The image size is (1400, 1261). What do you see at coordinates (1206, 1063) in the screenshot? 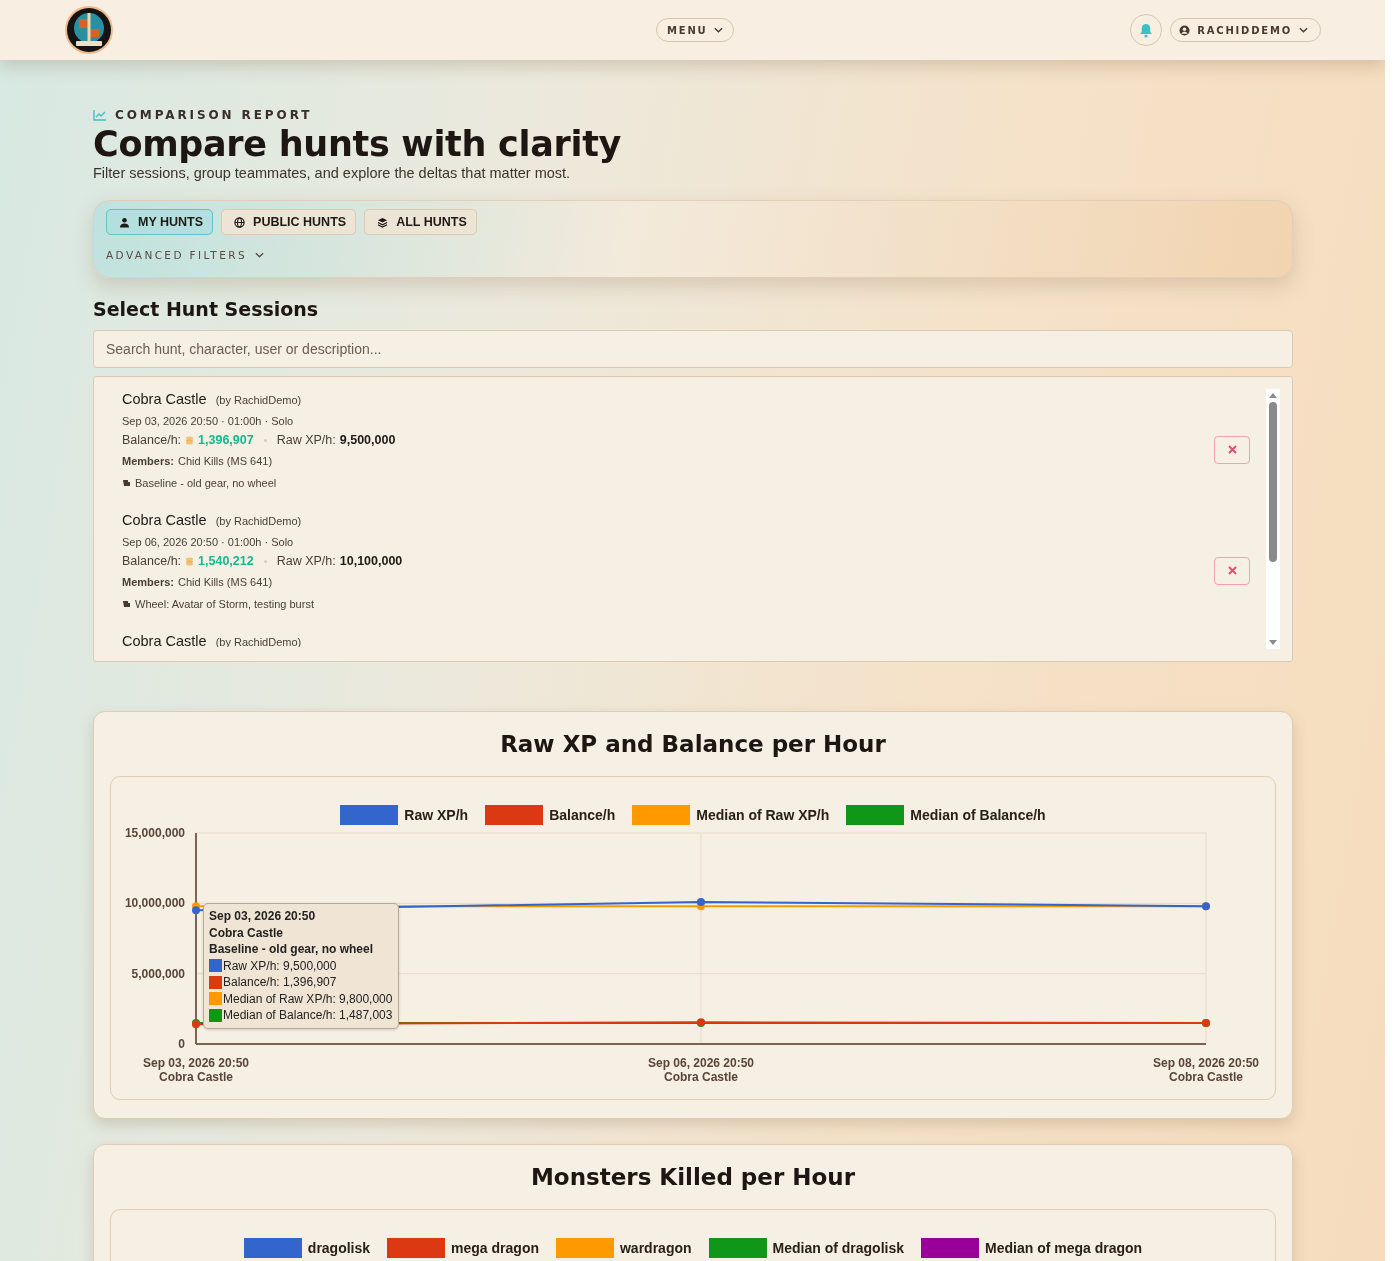
I see `x-tick-label: Sep 08, 2026 20:50` at bounding box center [1206, 1063].